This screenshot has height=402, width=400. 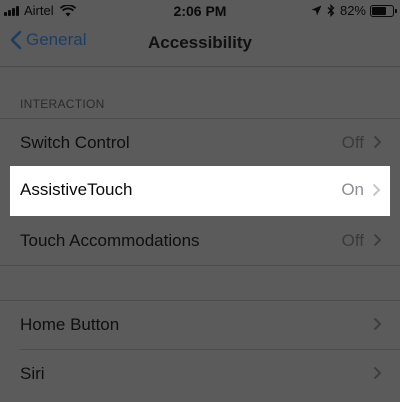 I want to click on divider, so click(x=200, y=265).